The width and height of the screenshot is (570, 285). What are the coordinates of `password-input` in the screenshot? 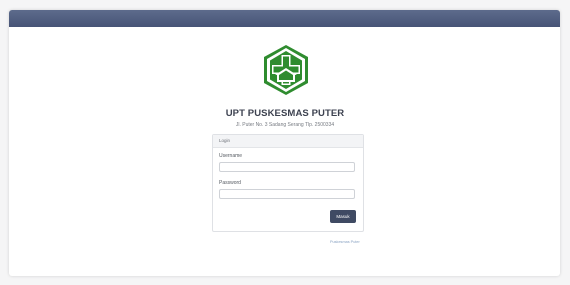 It's located at (287, 194).